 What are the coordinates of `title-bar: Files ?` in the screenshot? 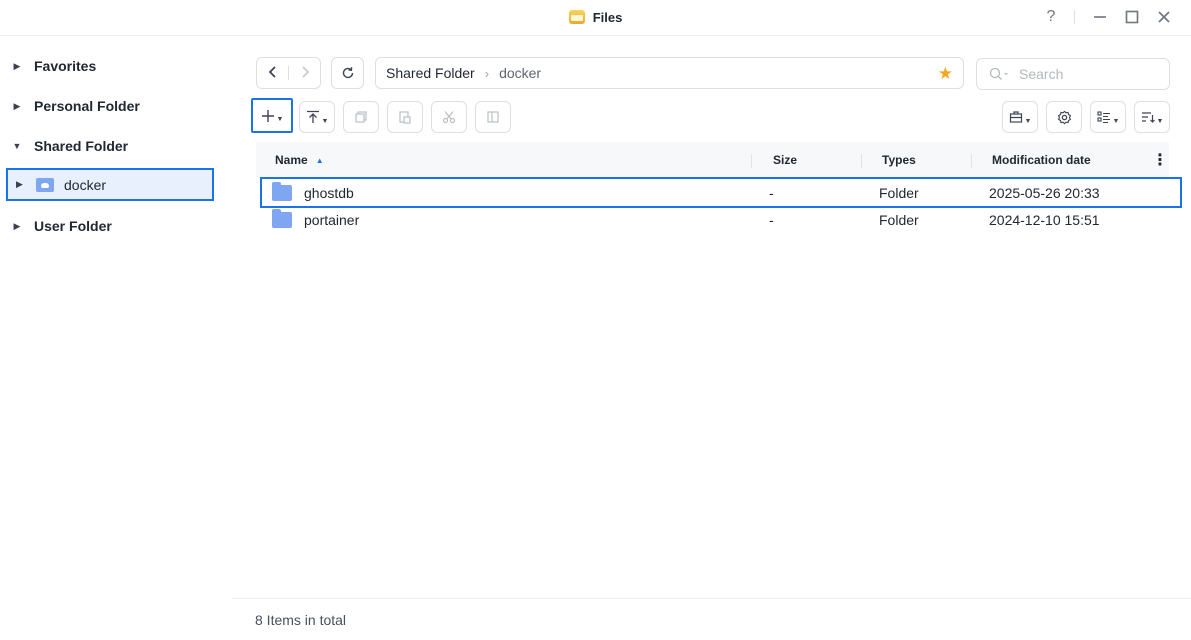 It's located at (595, 18).